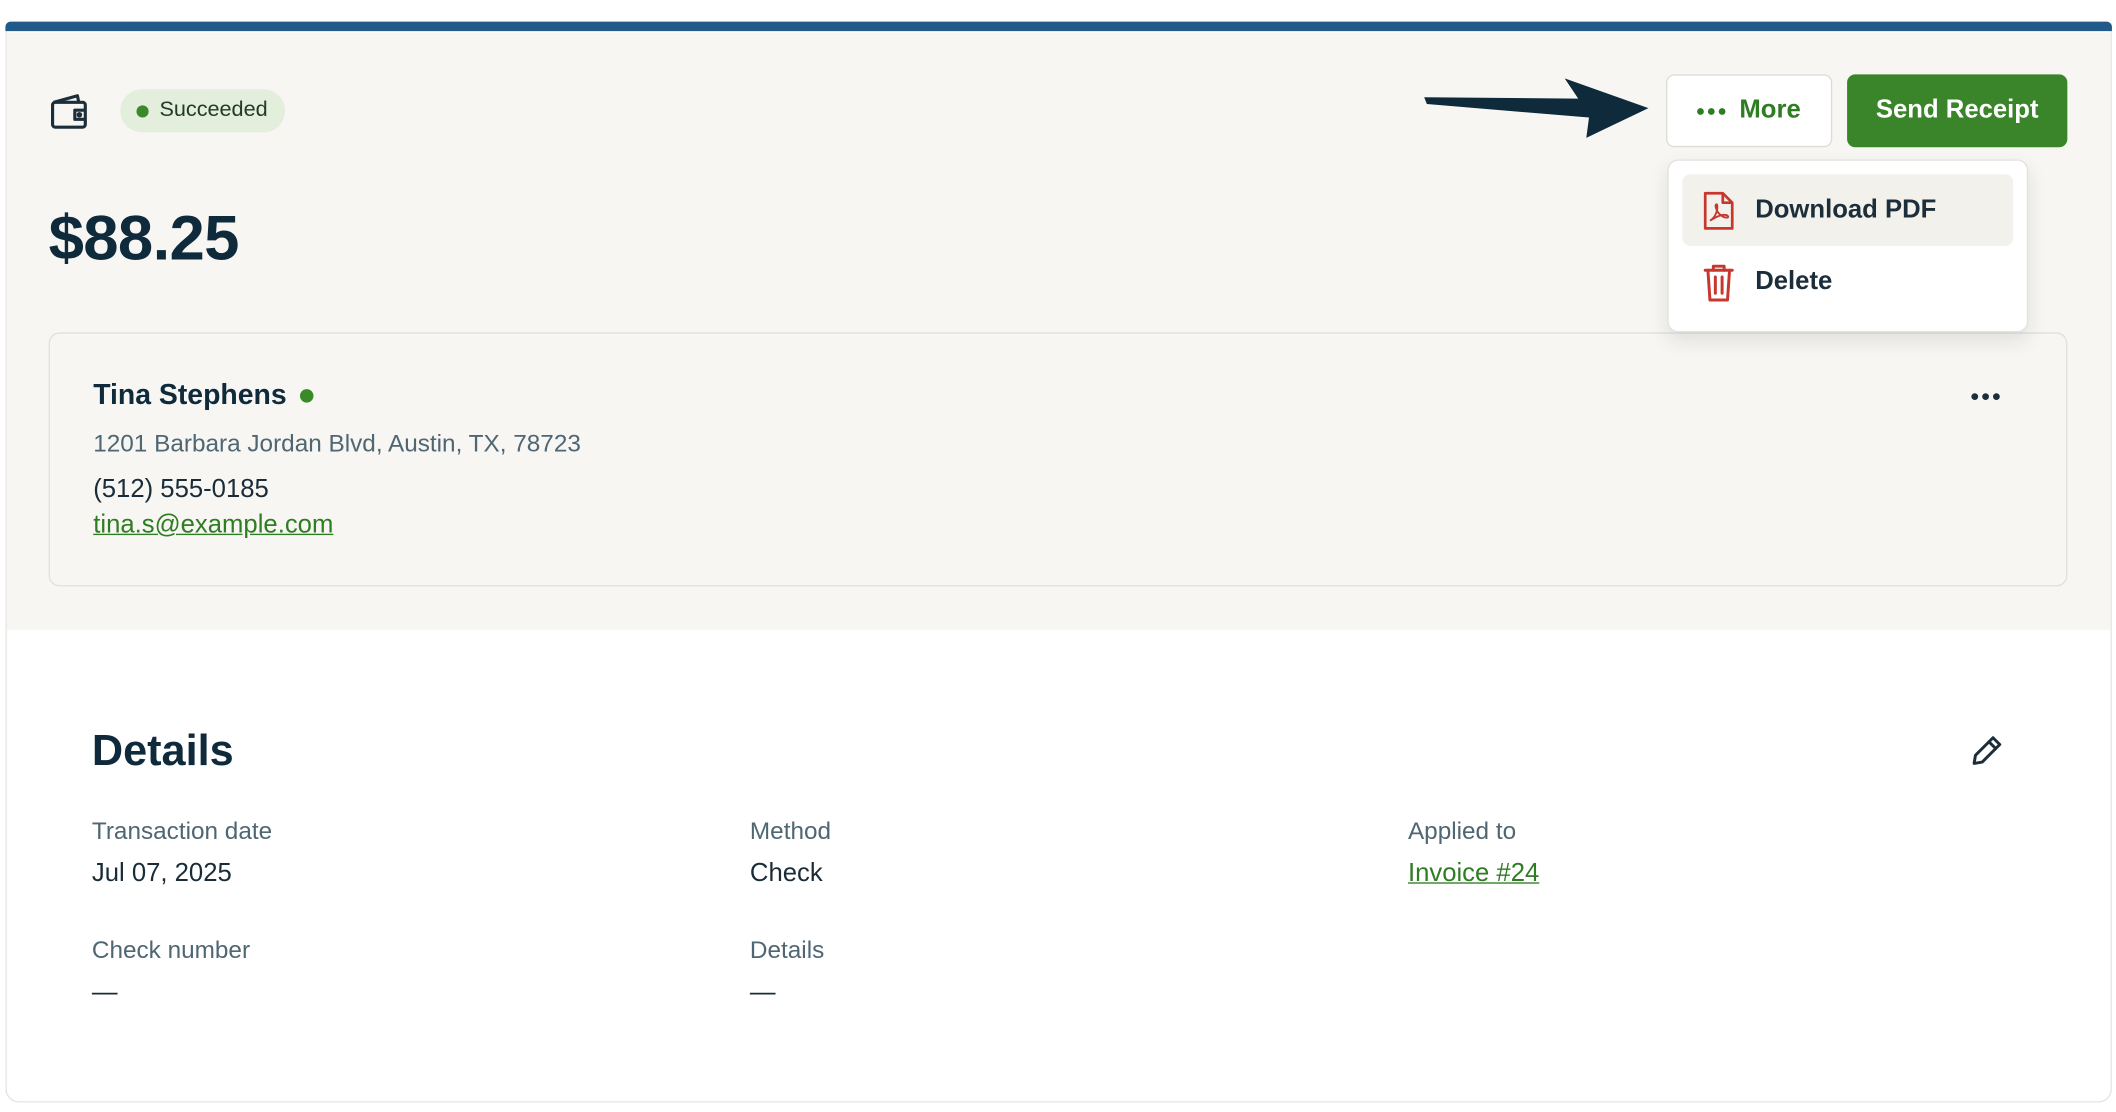 Image resolution: width=2116 pixels, height=1112 pixels. What do you see at coordinates (1718, 282) in the screenshot?
I see `trash-icon` at bounding box center [1718, 282].